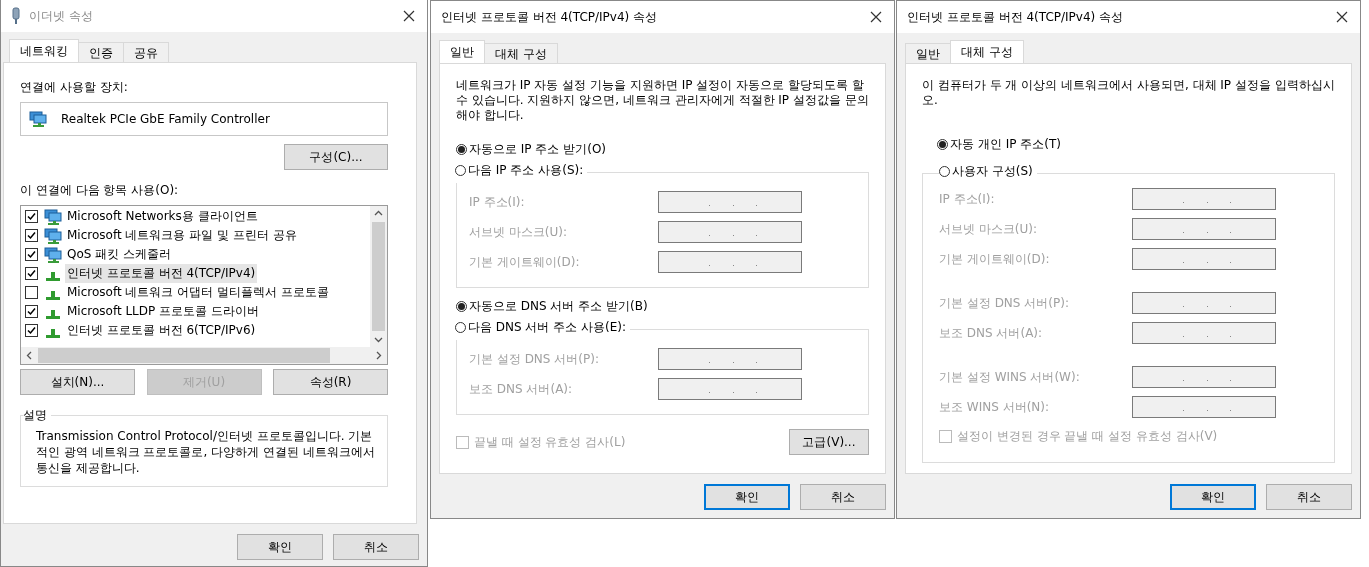  I want to click on scroll-right-icon, so click(378, 355).